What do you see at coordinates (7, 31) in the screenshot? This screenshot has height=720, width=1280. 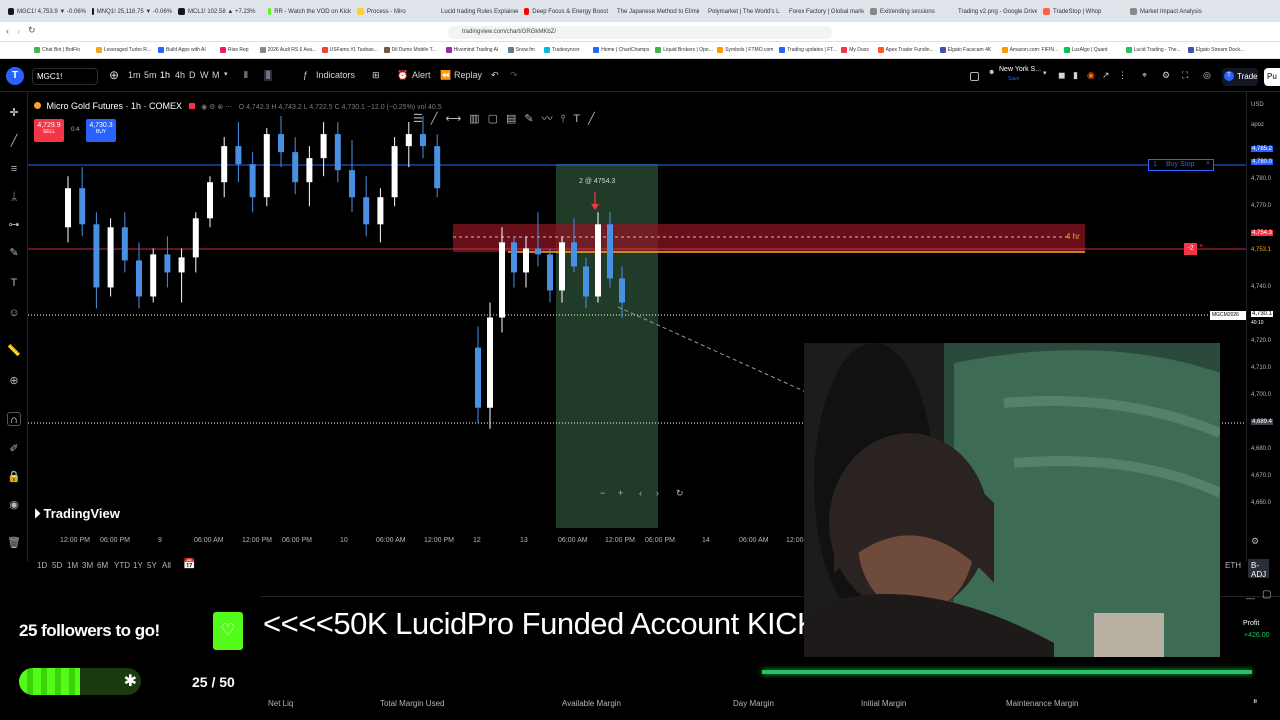 I see `back-icon: ‹` at bounding box center [7, 31].